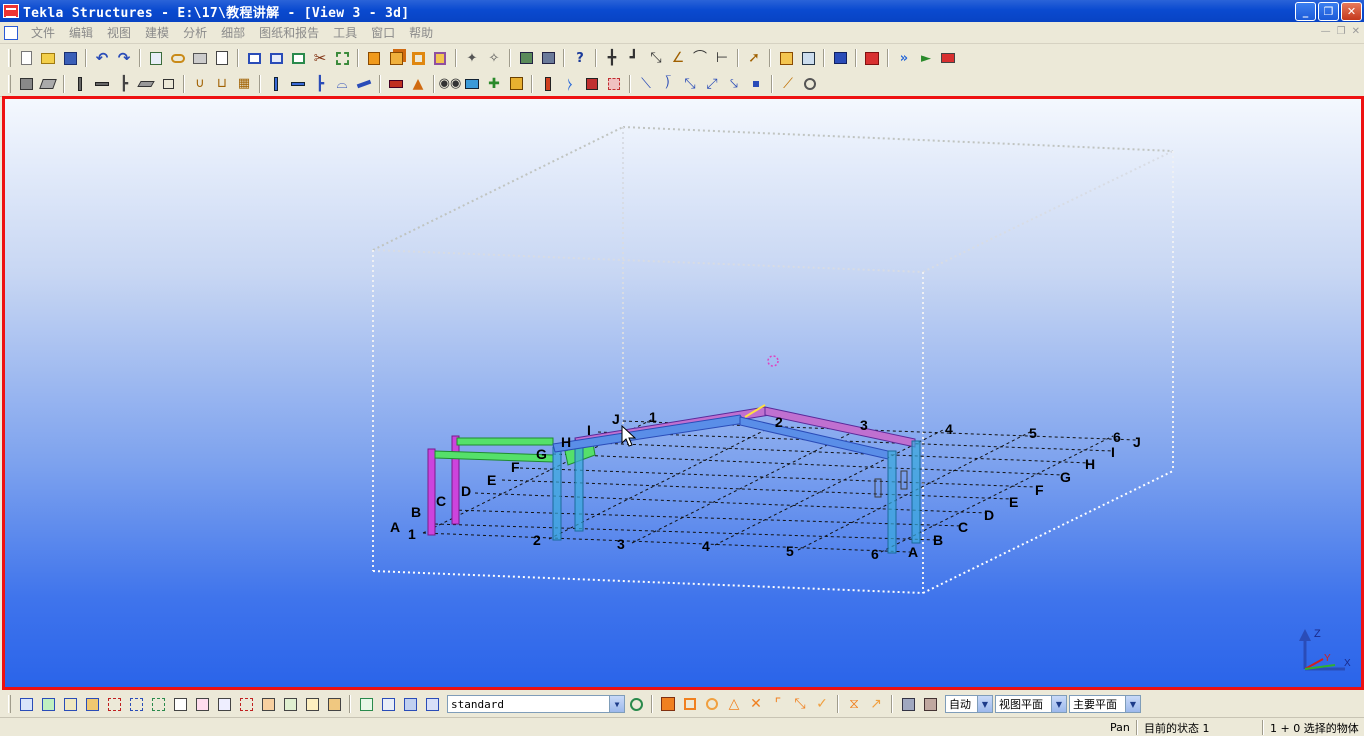 This screenshot has height=736, width=1364. What do you see at coordinates (70, 704) in the screenshot?
I see `select-parts-icon` at bounding box center [70, 704].